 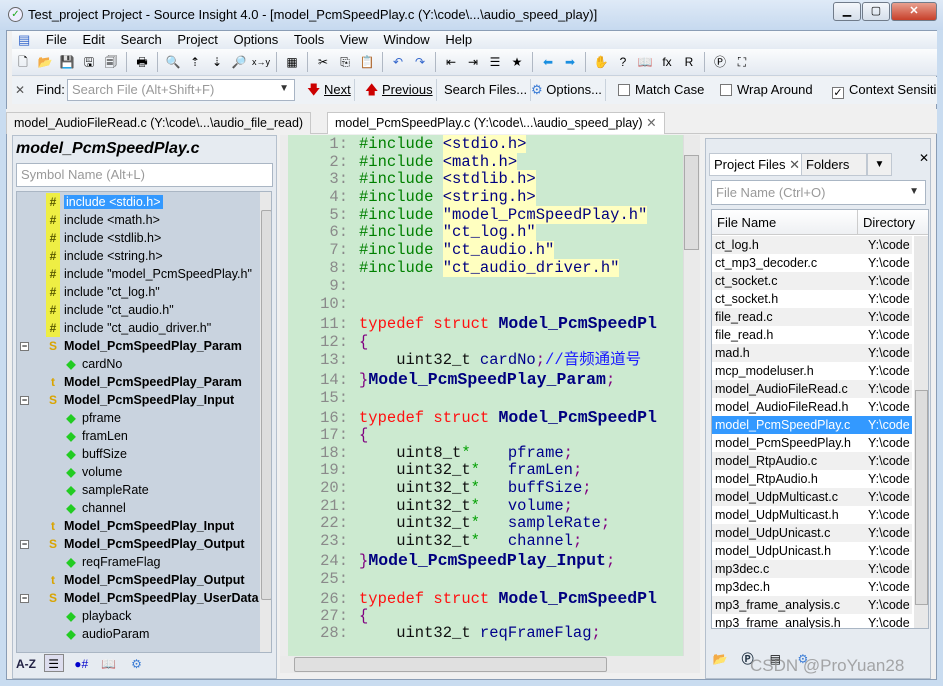 What do you see at coordinates (495, 62) in the screenshot?
I see `outline-icon: ☰` at bounding box center [495, 62].